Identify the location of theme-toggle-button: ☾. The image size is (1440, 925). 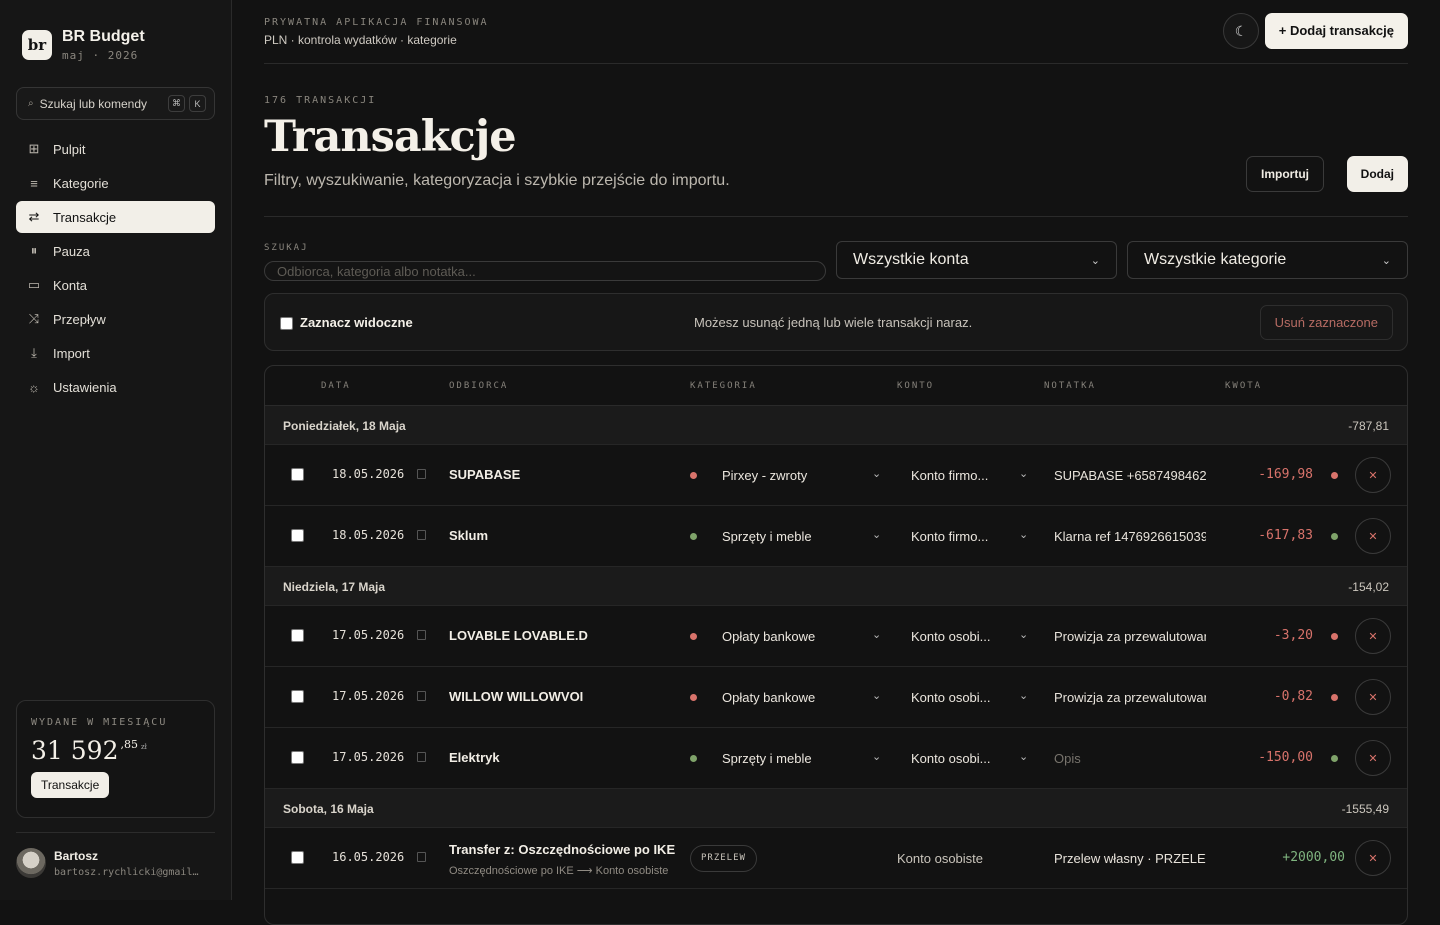
(1241, 31).